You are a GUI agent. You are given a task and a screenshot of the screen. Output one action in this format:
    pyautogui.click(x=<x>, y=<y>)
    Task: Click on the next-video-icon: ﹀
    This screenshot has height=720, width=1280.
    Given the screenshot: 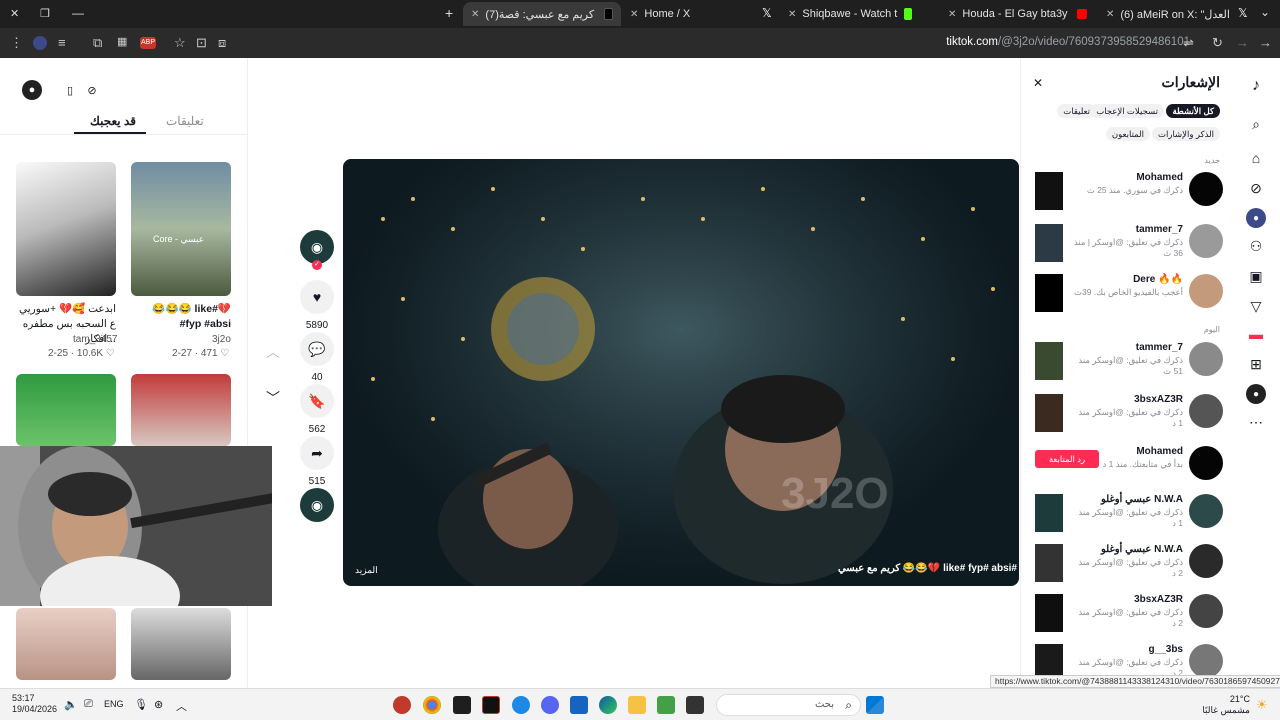 What is the action you would take?
    pyautogui.click(x=273, y=398)
    